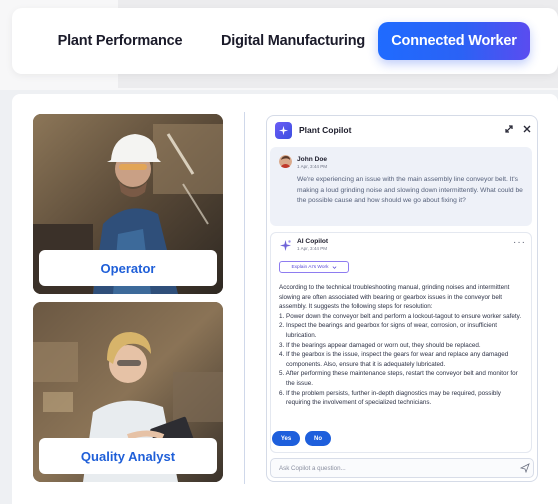  I want to click on copilot-sparkle-icon, so click(283, 130).